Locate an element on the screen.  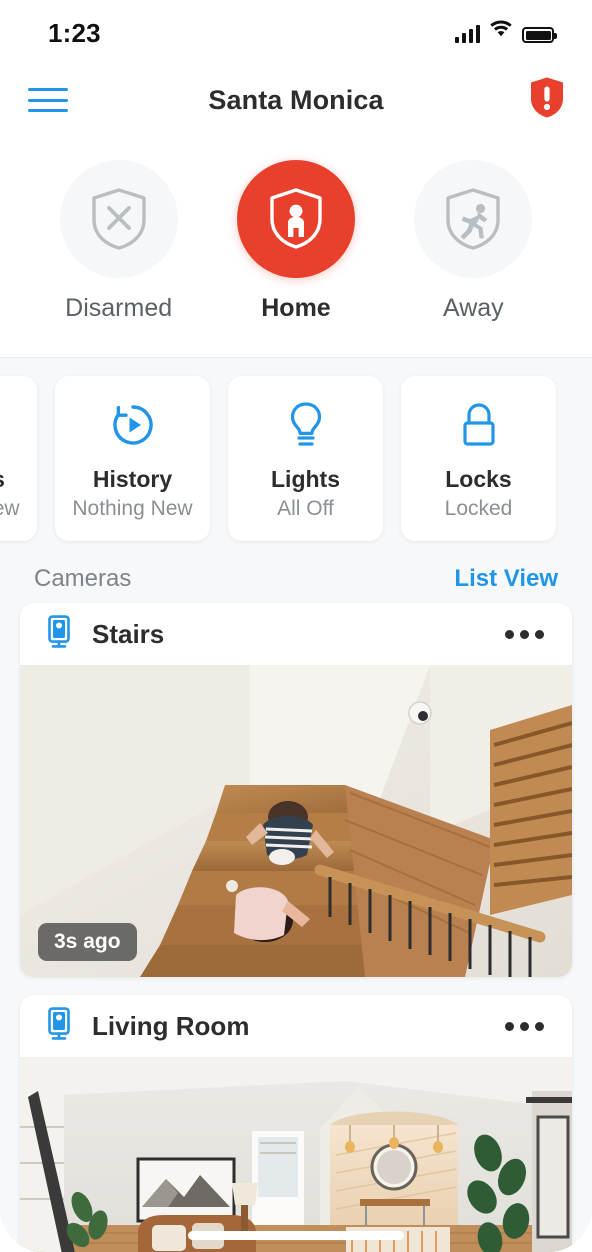
quick-card-title: Sensors is located at coordinates (2, 479).